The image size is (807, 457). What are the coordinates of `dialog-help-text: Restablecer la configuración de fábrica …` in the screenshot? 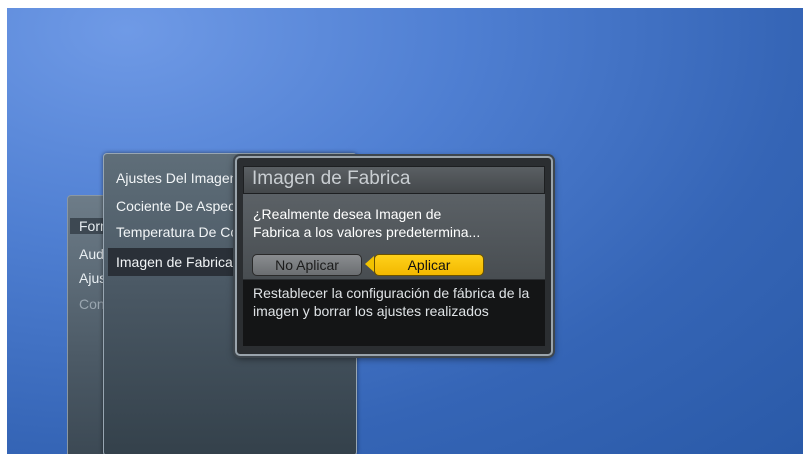 It's located at (391, 302).